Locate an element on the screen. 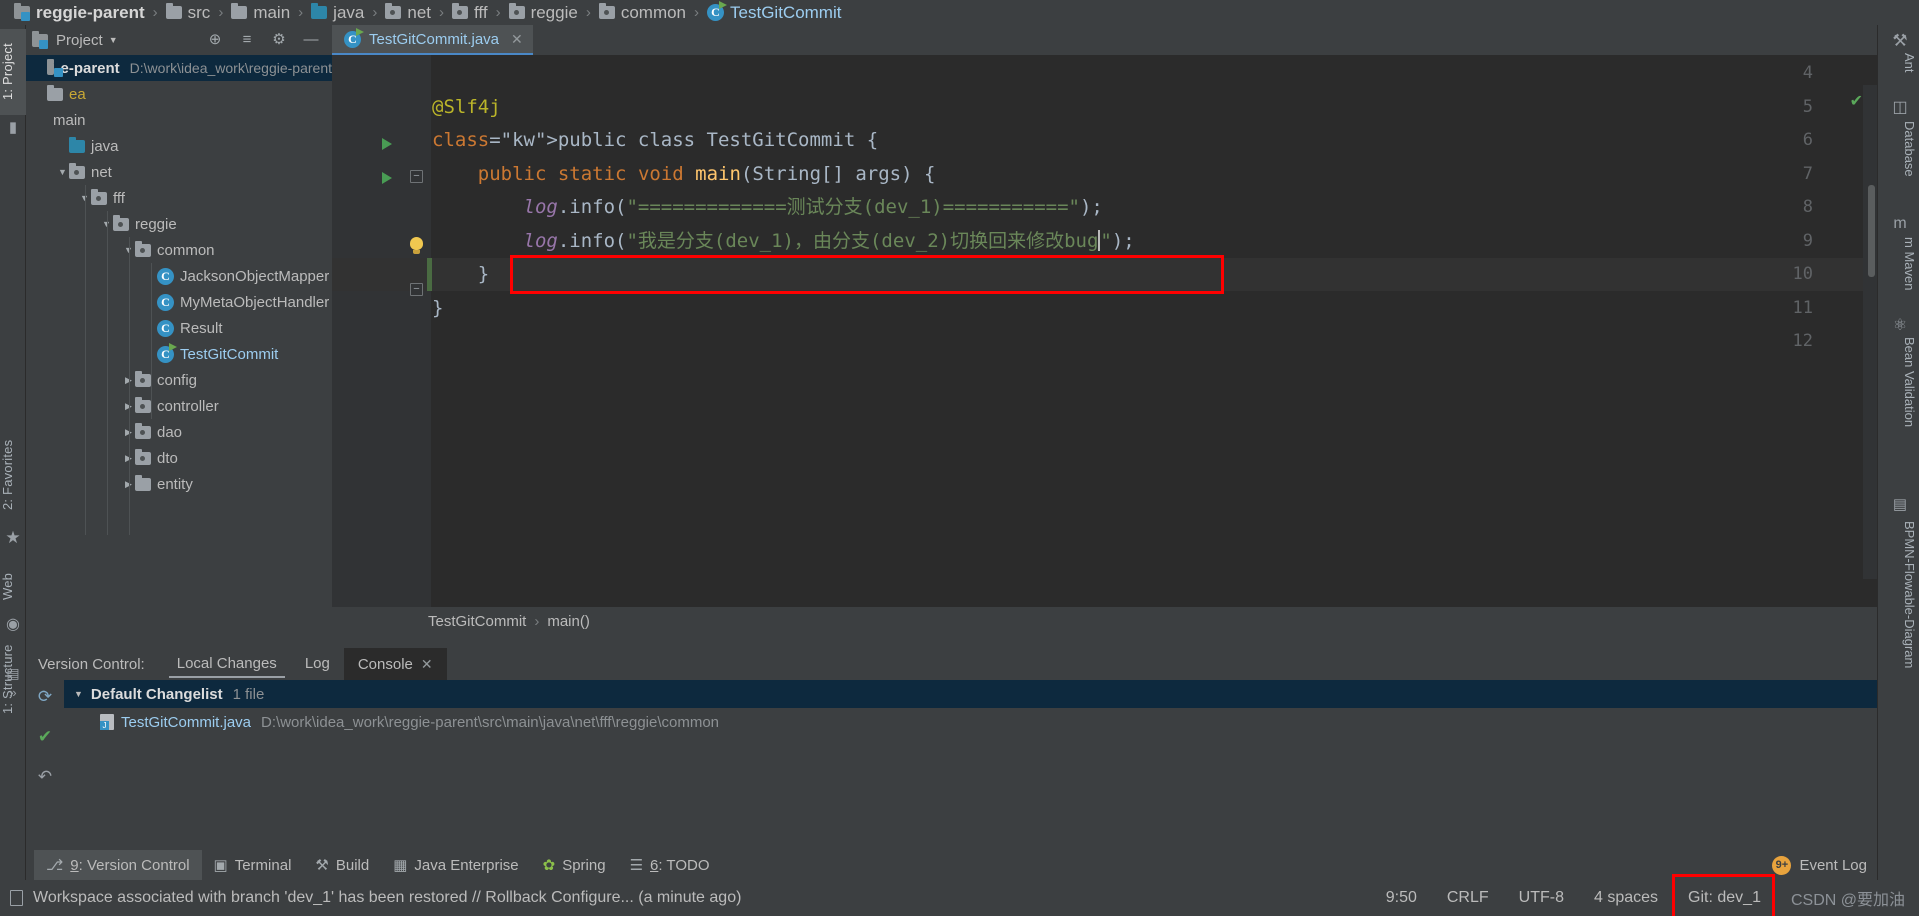 The image size is (1919, 916). sidebar-item-web: Web is located at coordinates (13, 586).